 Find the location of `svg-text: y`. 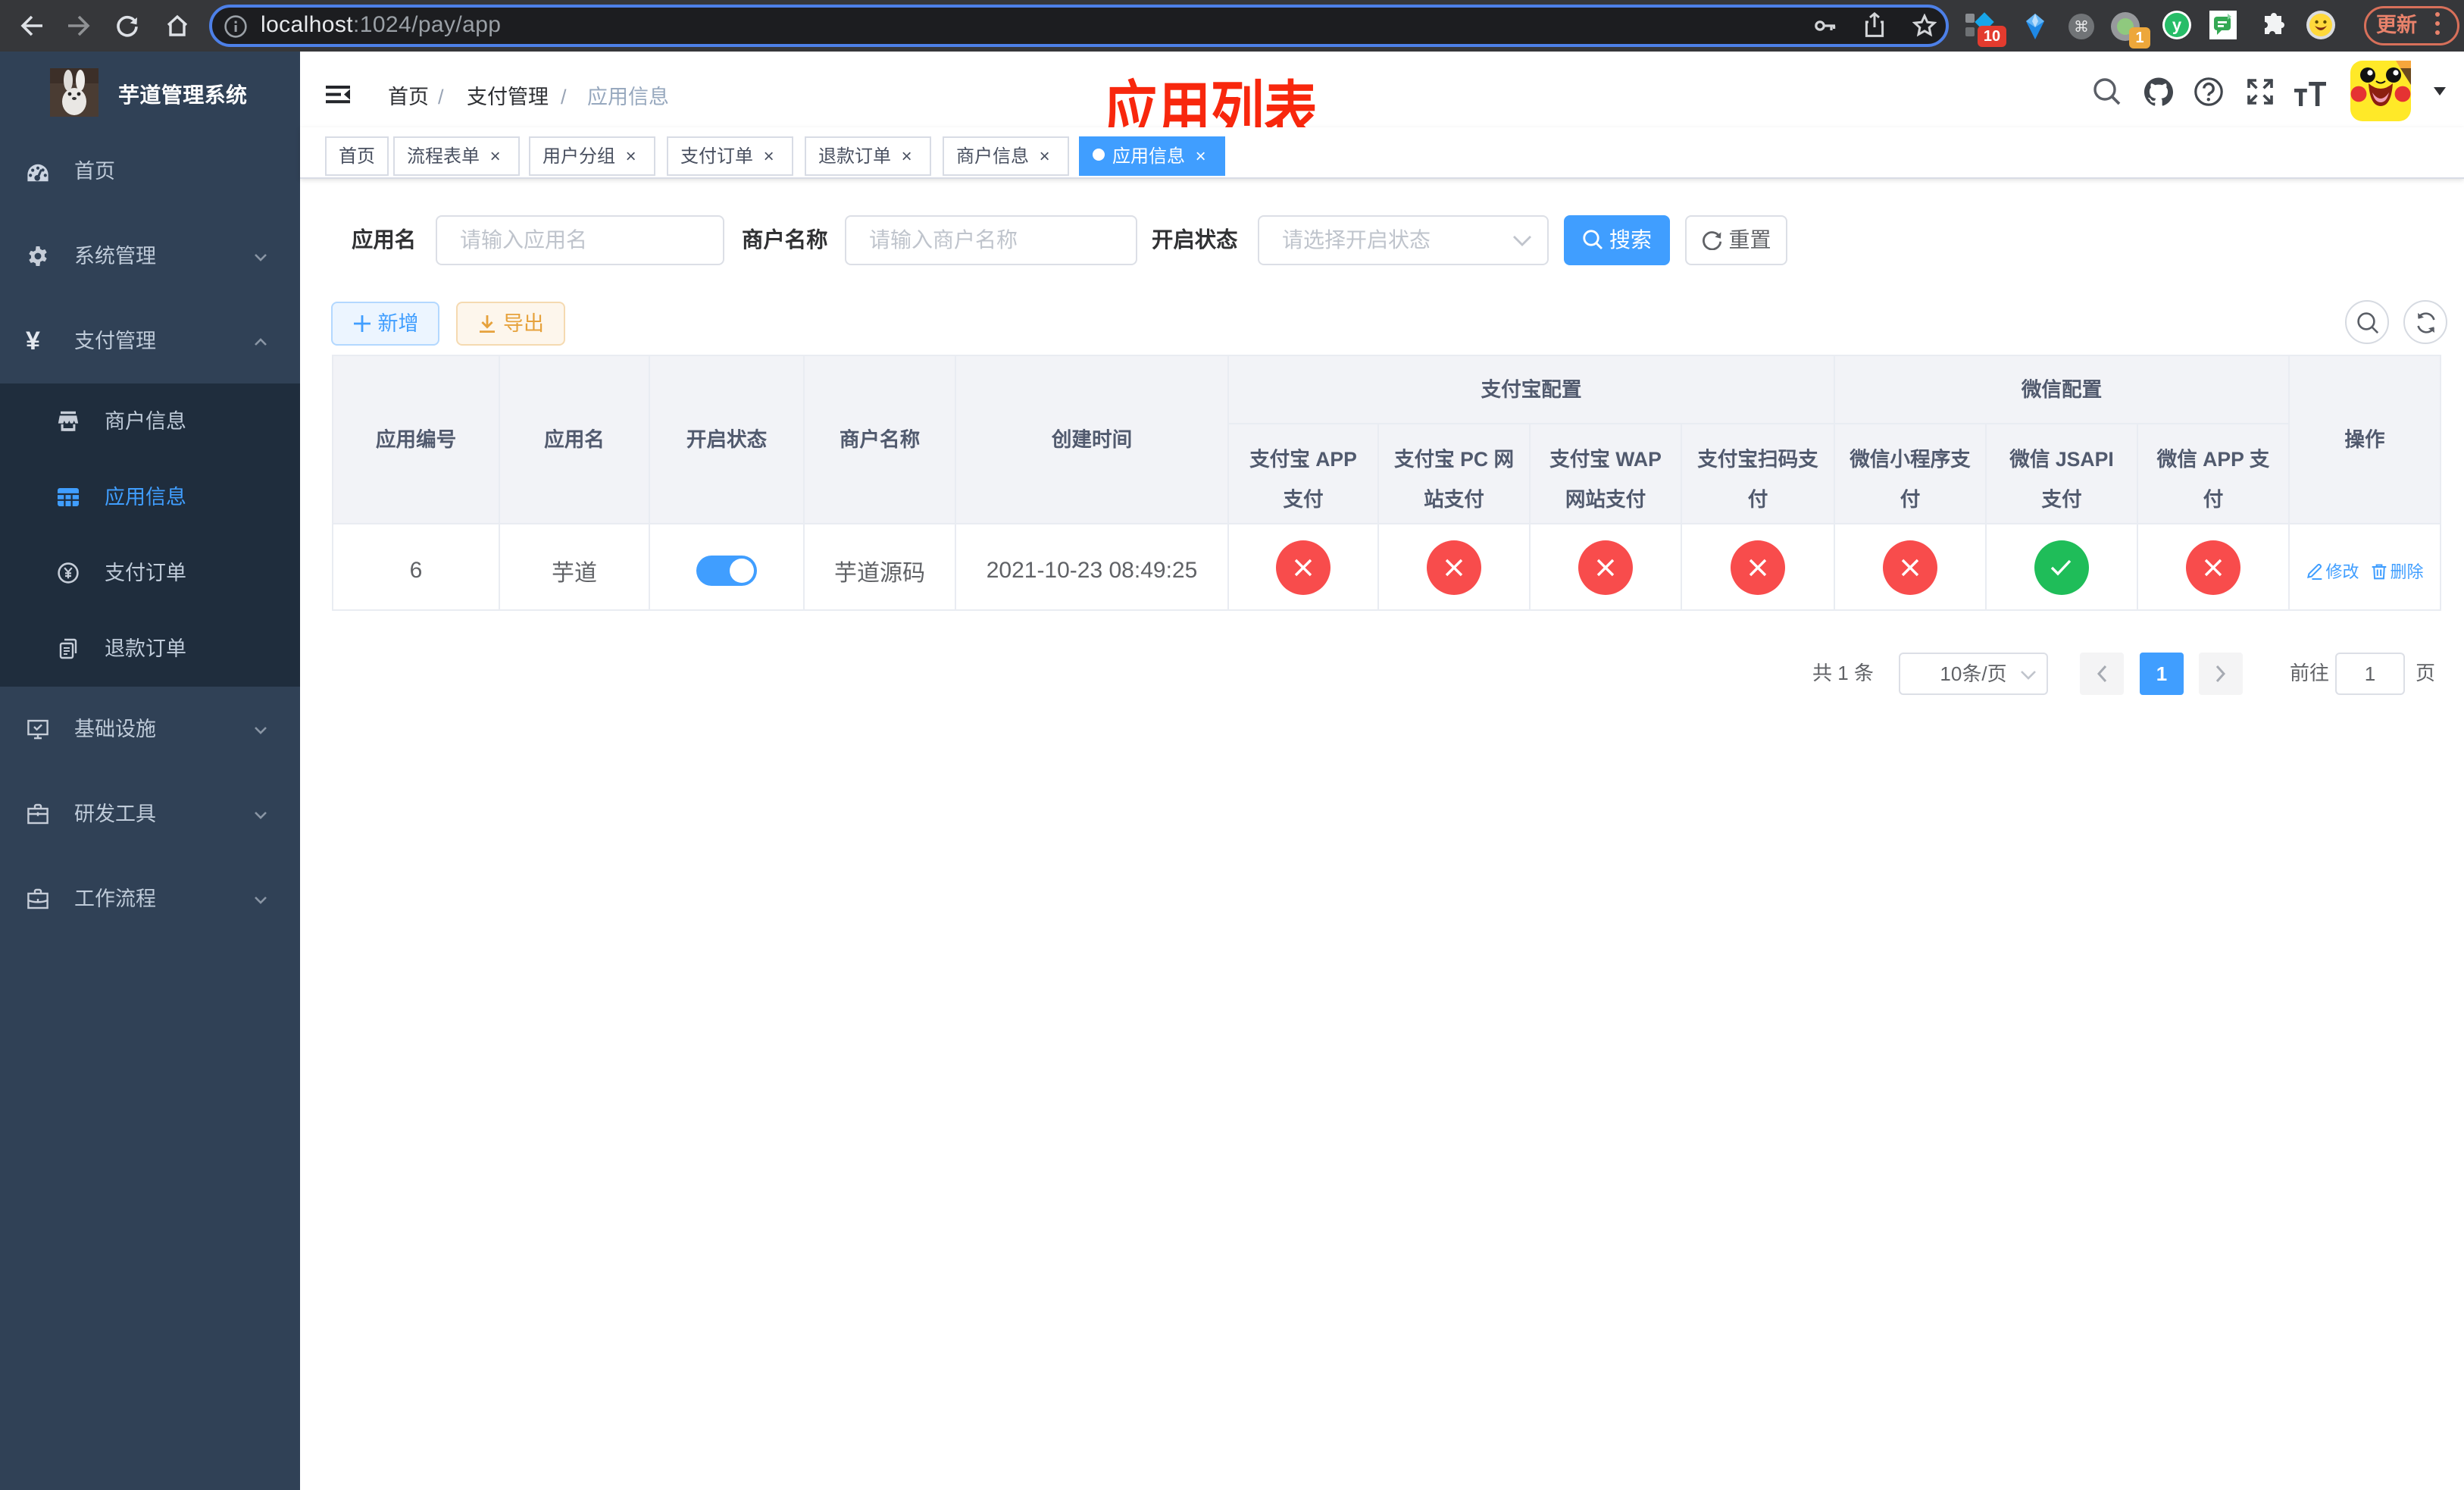

svg-text: y is located at coordinates (2177, 25).